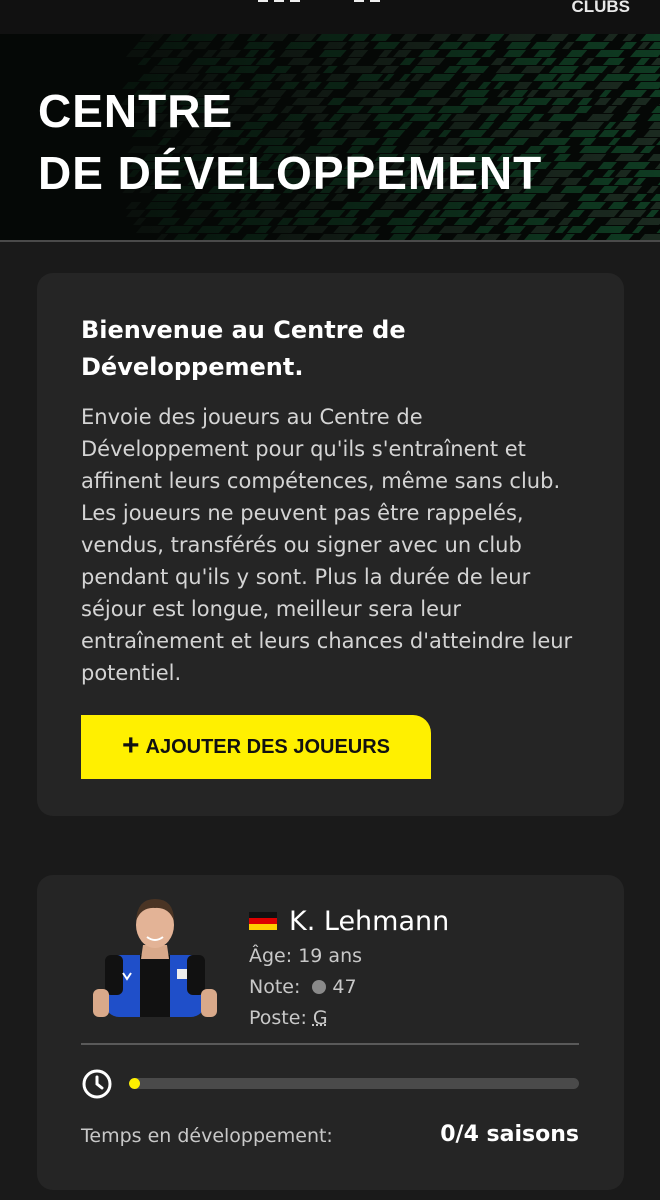  Describe the element at coordinates (344, 987) in the screenshot. I see `rating-value: 47` at that location.